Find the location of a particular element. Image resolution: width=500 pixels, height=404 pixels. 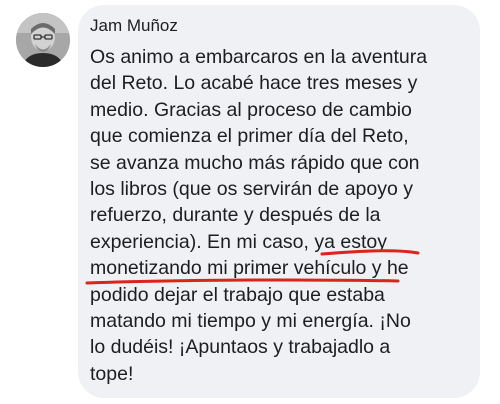

comment-line: experiencia). En mi caso, ya estoy is located at coordinates (238, 241).